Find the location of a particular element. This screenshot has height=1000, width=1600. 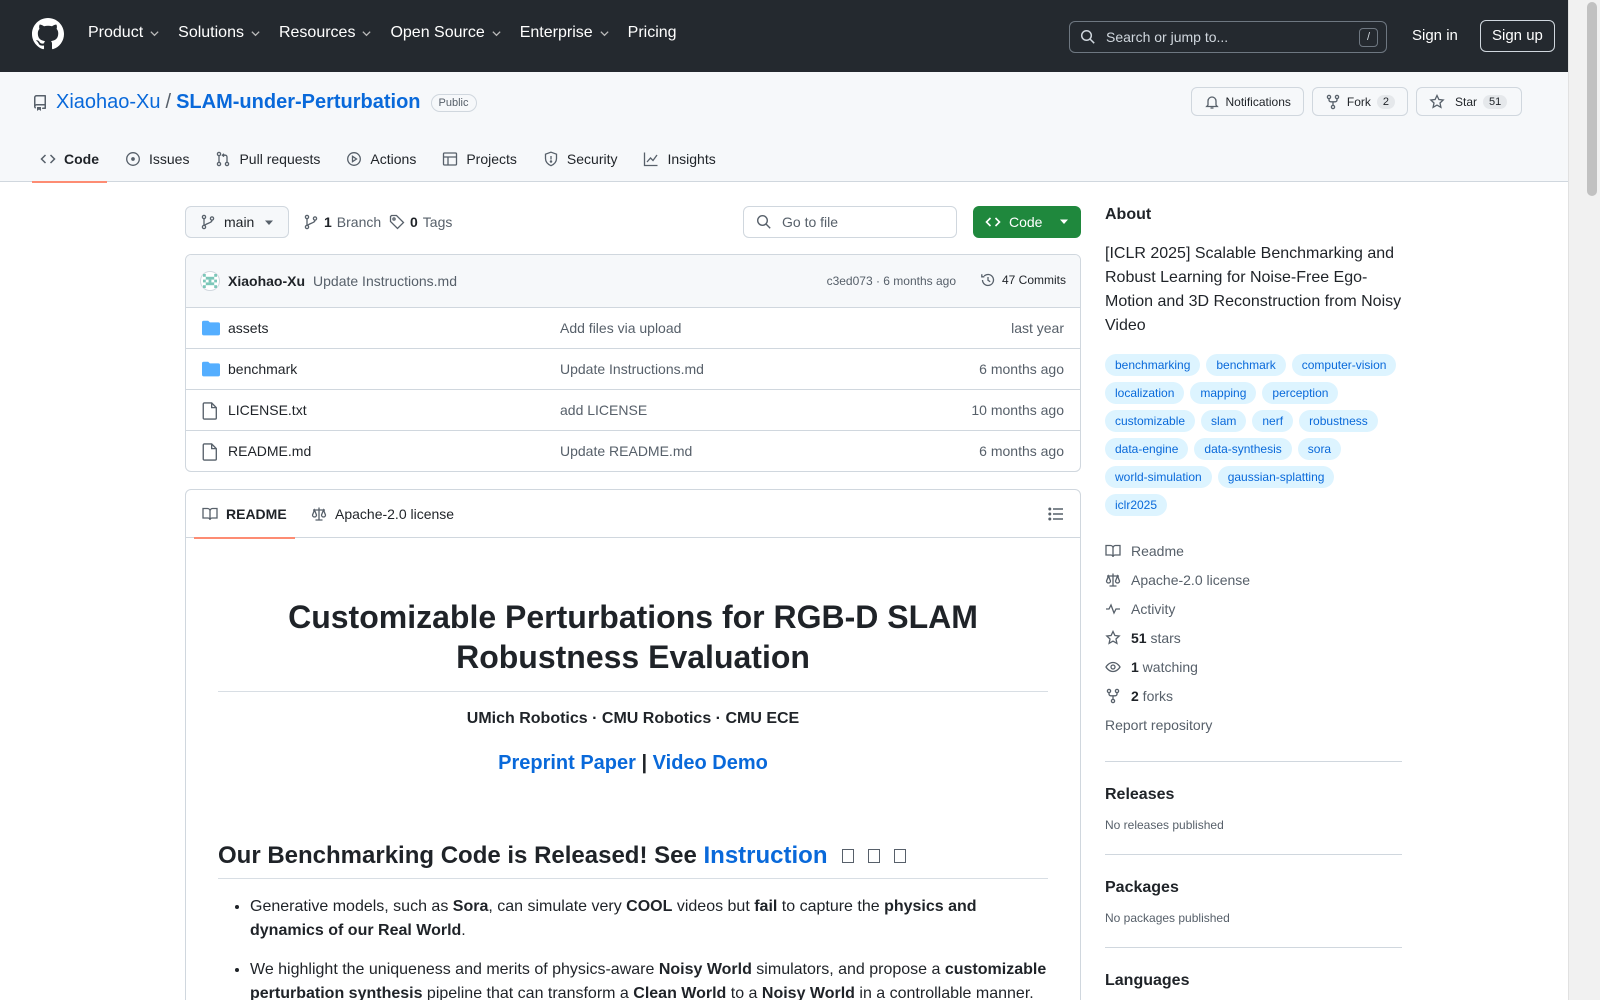

tab-label: Code is located at coordinates (81, 159).